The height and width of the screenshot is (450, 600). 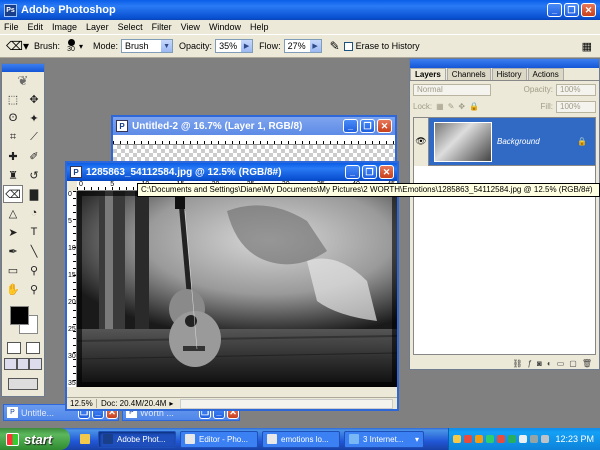 I want to click on crop-tool-icon: ⌗, so click(x=13, y=137).